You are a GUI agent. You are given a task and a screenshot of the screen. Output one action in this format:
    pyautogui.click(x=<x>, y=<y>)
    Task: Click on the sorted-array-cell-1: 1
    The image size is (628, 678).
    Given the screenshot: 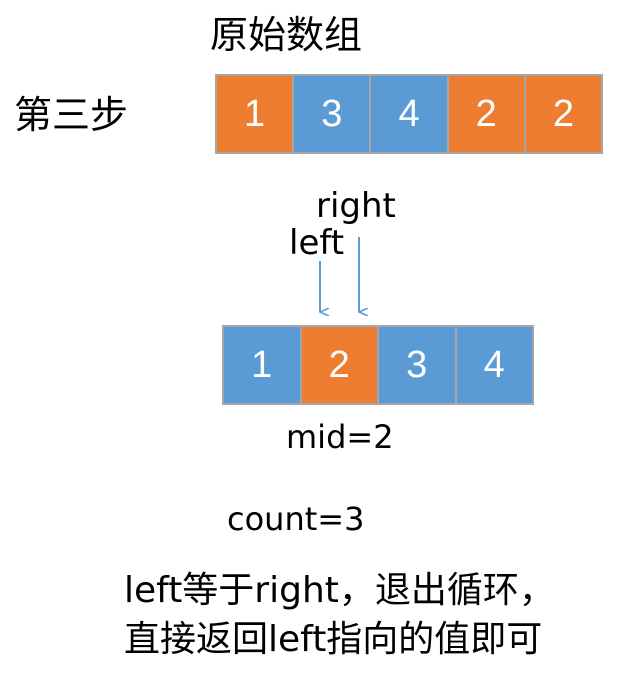 What is the action you would take?
    pyautogui.click(x=262, y=365)
    